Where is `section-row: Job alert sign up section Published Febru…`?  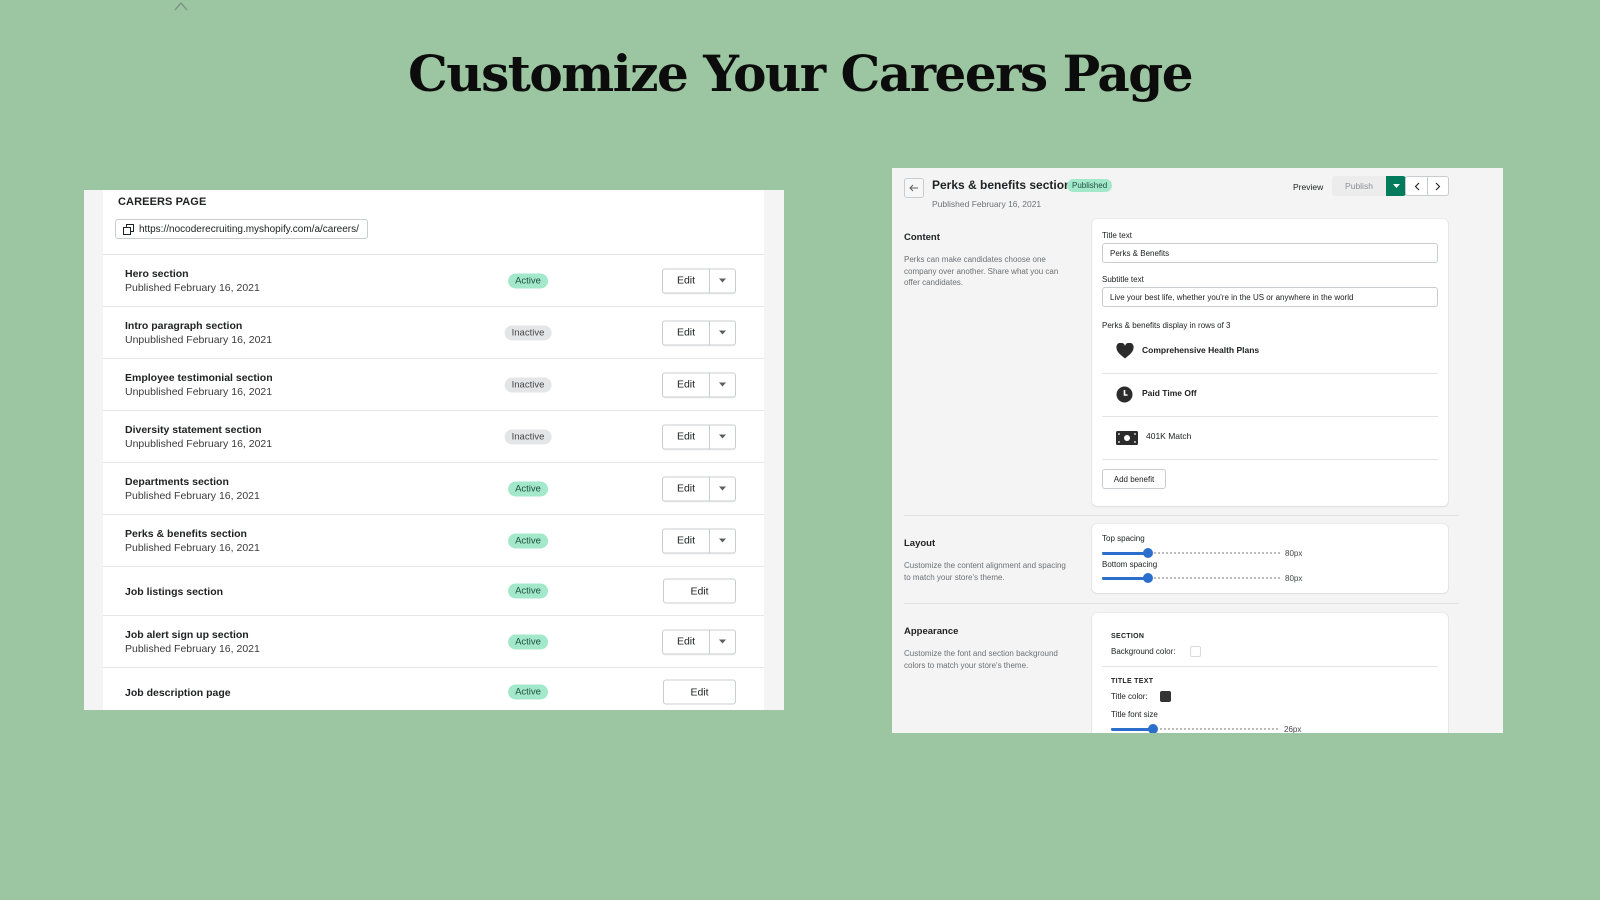
section-row: Job alert sign up section Published Febru… is located at coordinates (433, 642).